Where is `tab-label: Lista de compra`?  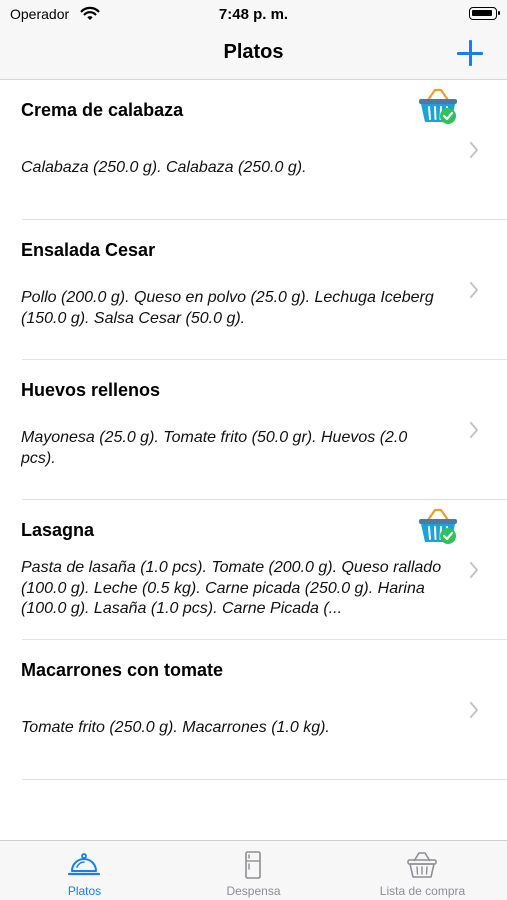
tab-label: Lista de compra is located at coordinates (422, 891).